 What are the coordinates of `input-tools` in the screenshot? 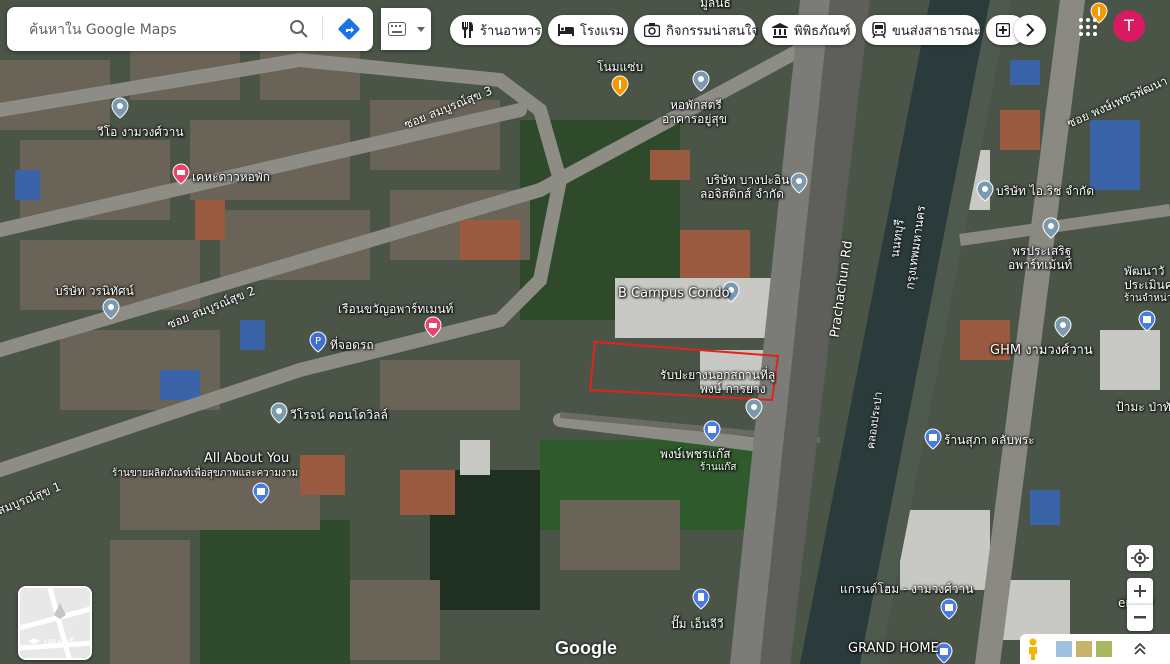 It's located at (406, 29).